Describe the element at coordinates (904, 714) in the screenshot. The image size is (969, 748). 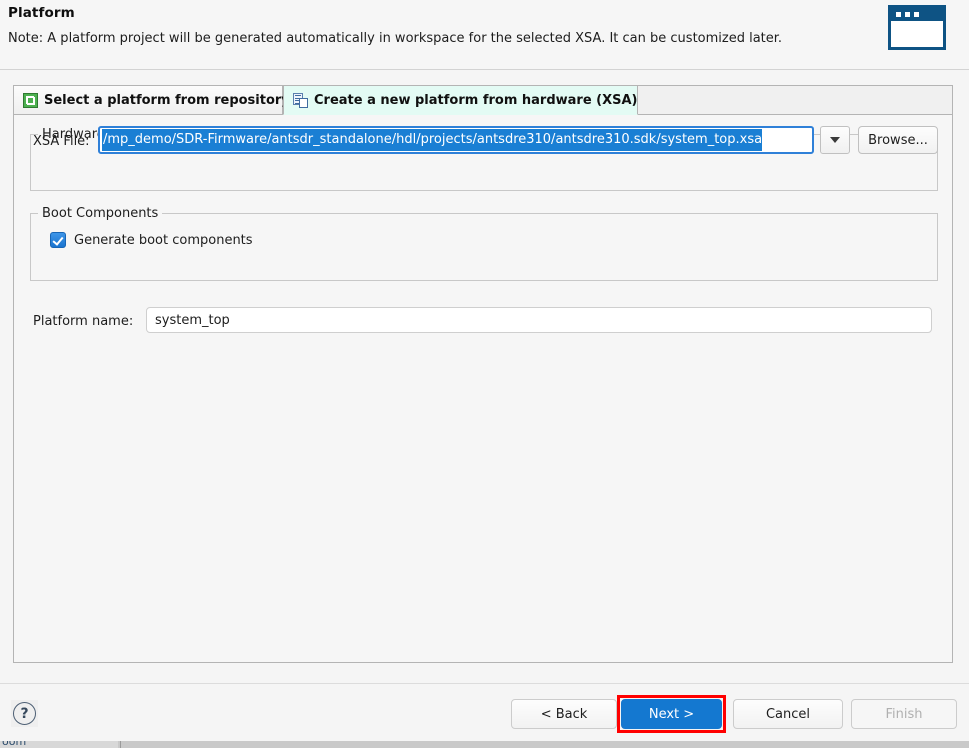
I see `finish-button: Finish` at that location.